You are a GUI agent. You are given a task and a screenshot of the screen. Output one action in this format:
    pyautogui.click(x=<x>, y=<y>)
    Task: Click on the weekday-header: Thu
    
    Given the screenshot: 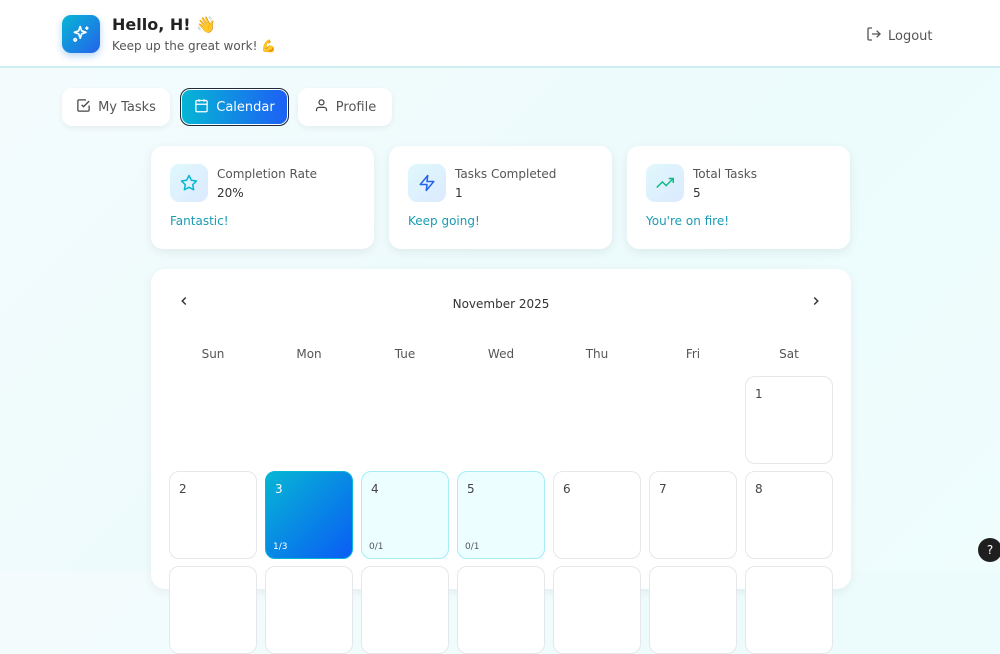 What is the action you would take?
    pyautogui.click(x=597, y=354)
    